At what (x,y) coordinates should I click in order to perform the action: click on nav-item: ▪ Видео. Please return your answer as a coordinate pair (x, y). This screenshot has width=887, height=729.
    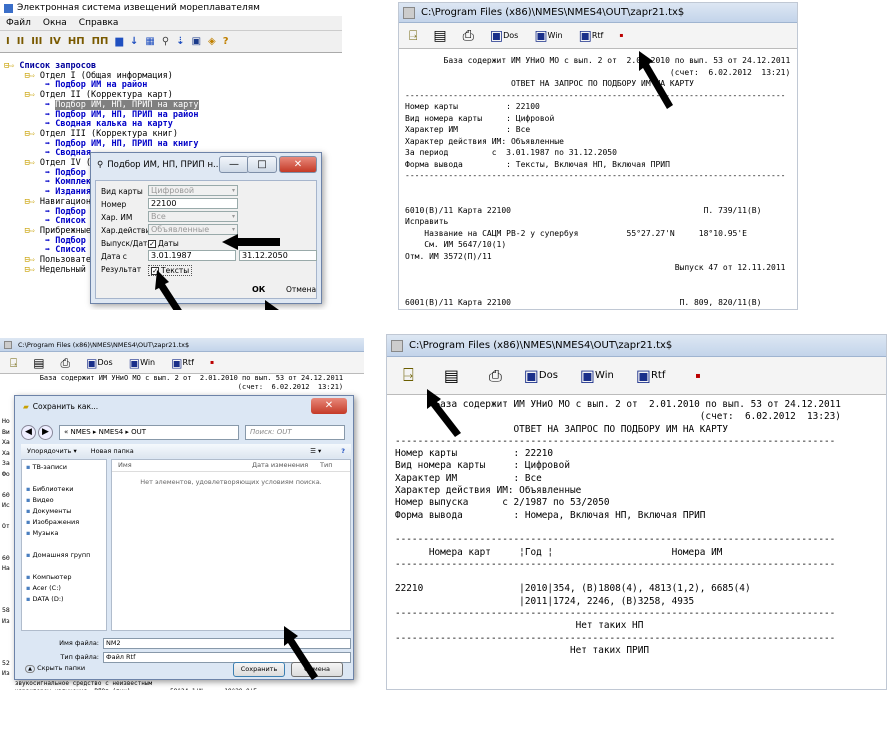
    Looking at the image, I should click on (64, 500).